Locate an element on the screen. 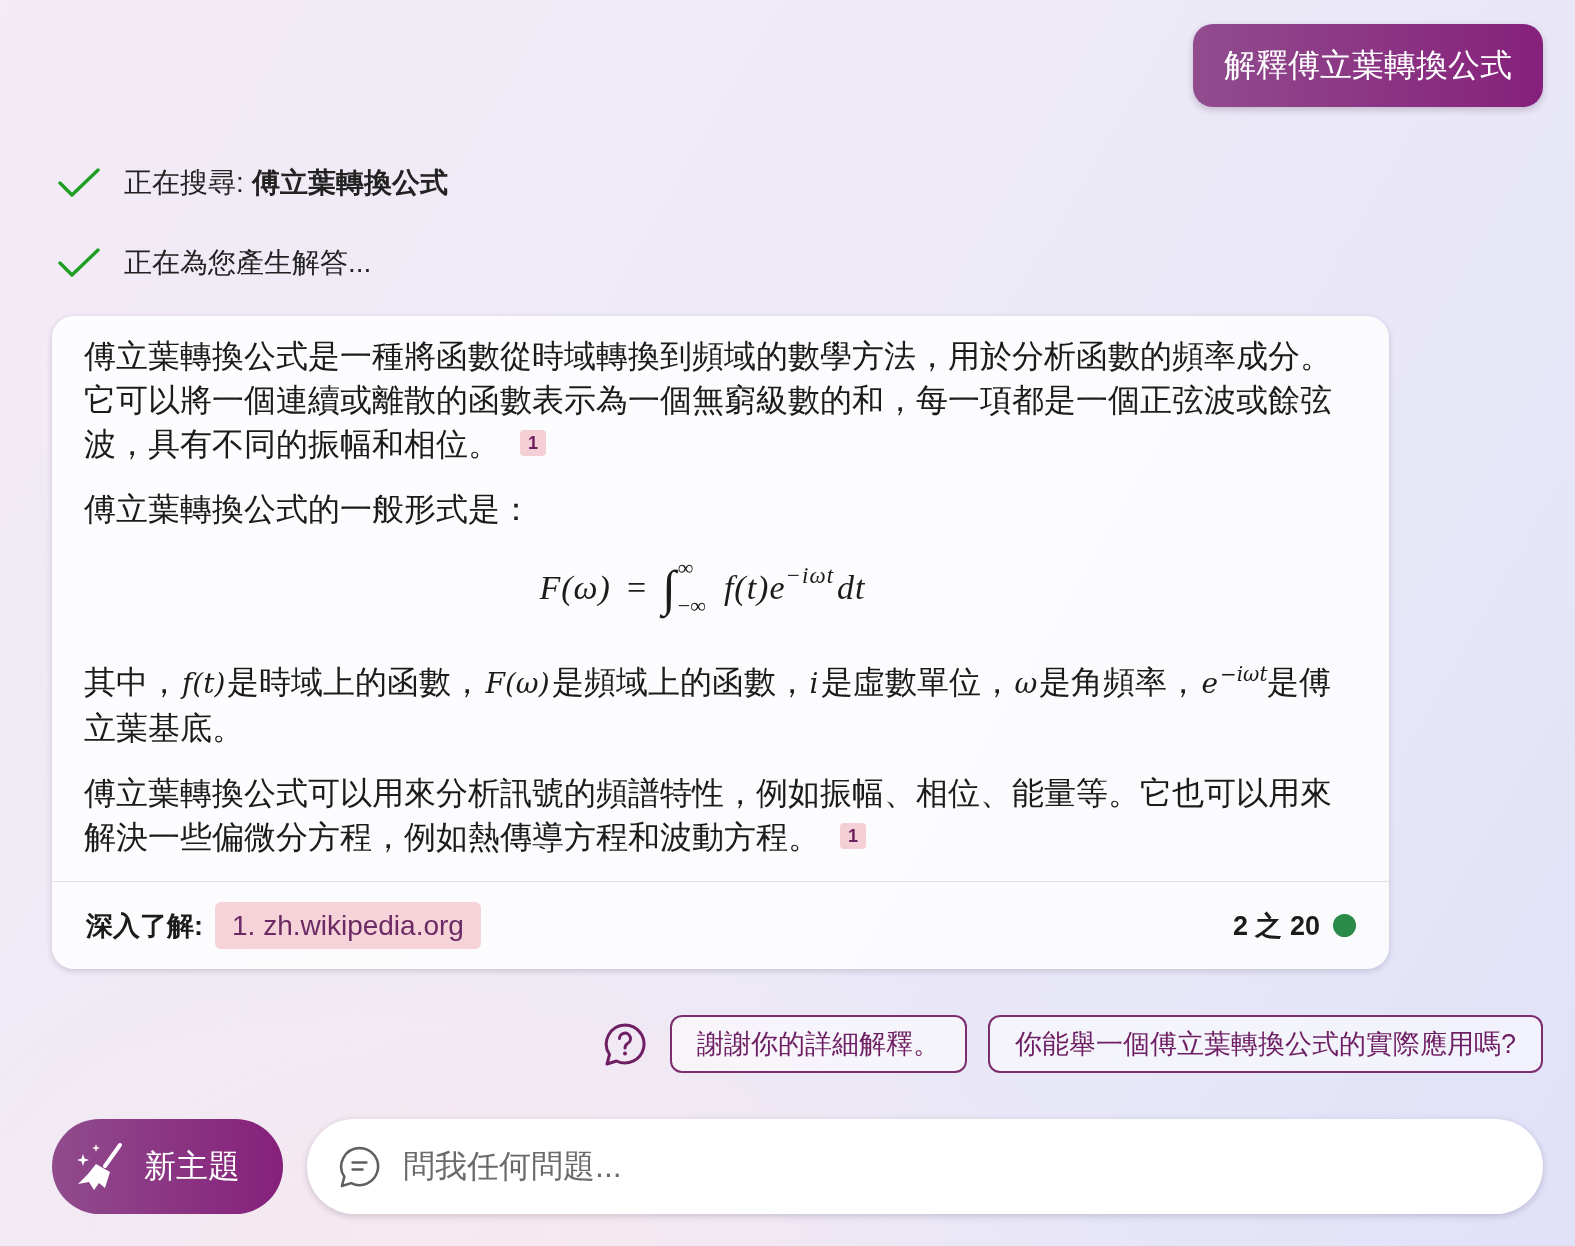  response-counter: 2 之 20 is located at coordinates (1276, 926).